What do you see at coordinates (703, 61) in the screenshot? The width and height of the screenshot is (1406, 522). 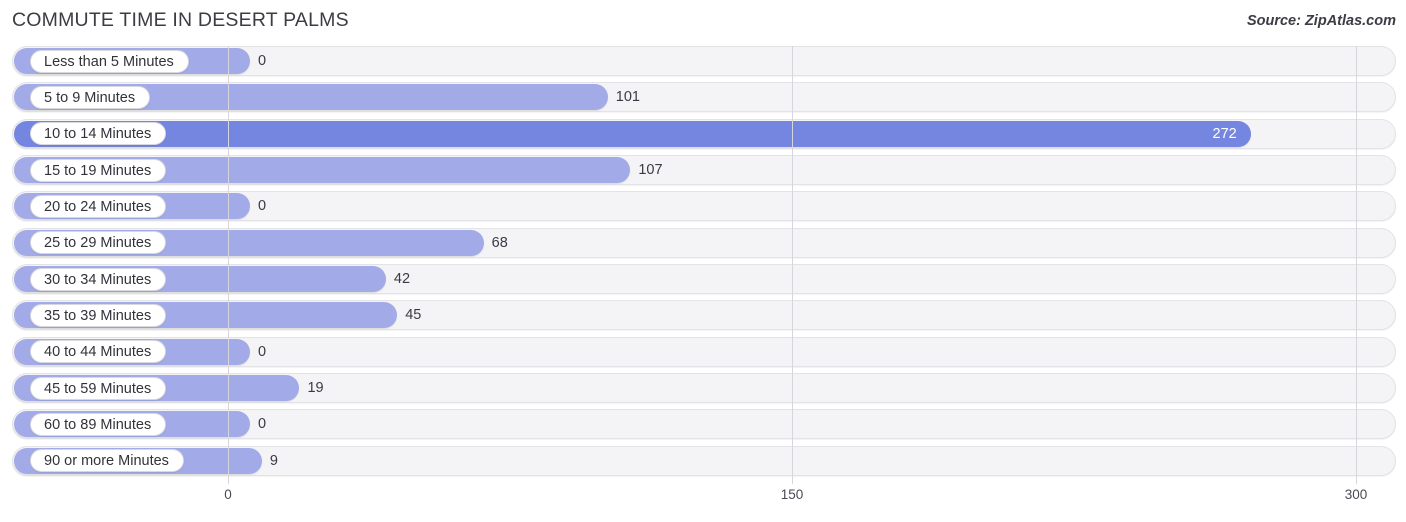 I see `bar-row: Less than 5 Minutes 0` at bounding box center [703, 61].